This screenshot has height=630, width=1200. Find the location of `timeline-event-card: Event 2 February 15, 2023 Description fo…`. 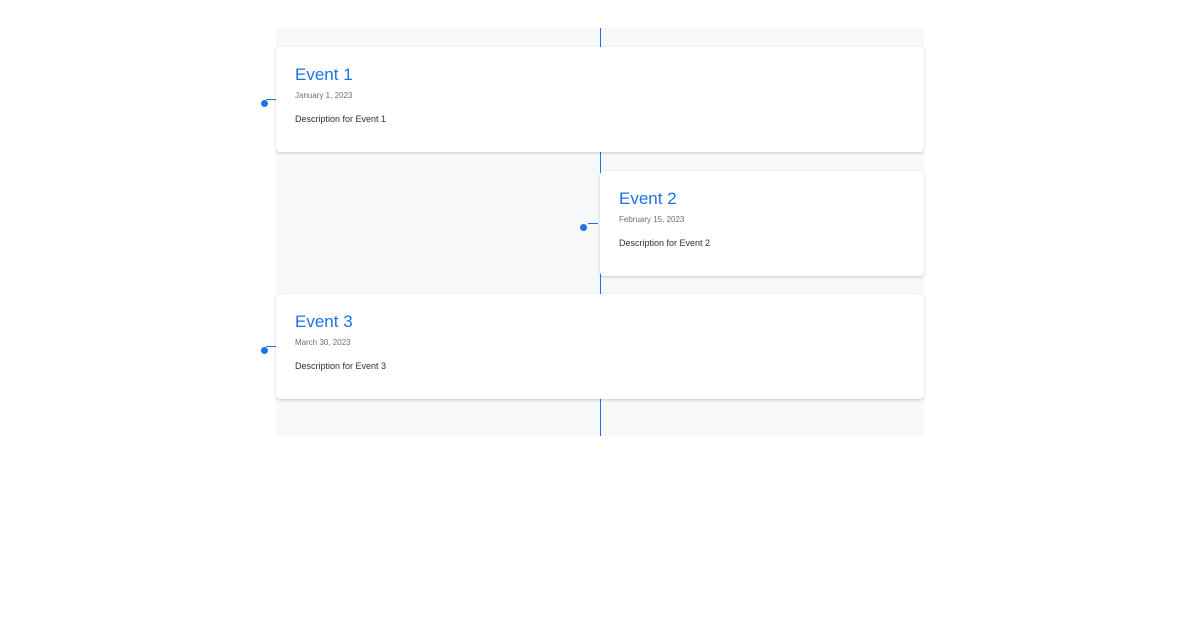

timeline-event-card: Event 2 February 15, 2023 Description fo… is located at coordinates (762, 223).